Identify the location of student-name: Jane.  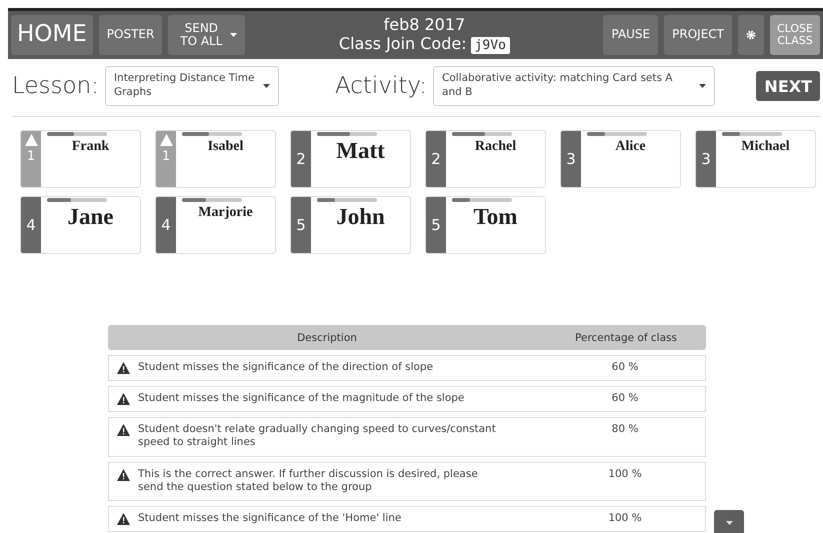
(91, 217).